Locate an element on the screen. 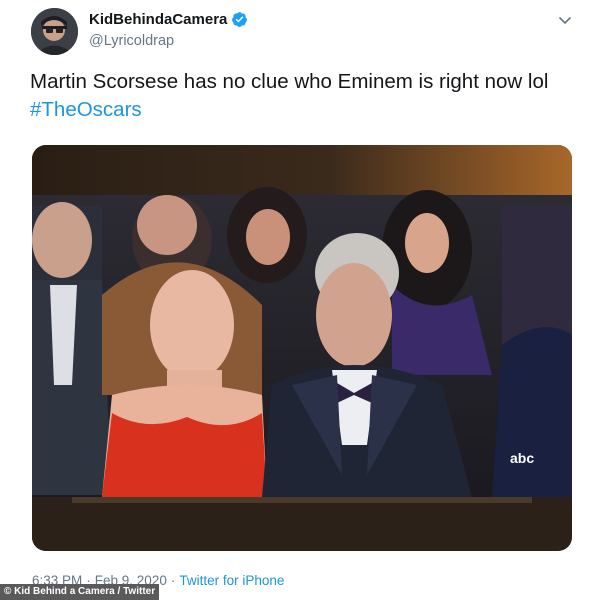  user-handle: @Lyricoldrap is located at coordinates (131, 41).